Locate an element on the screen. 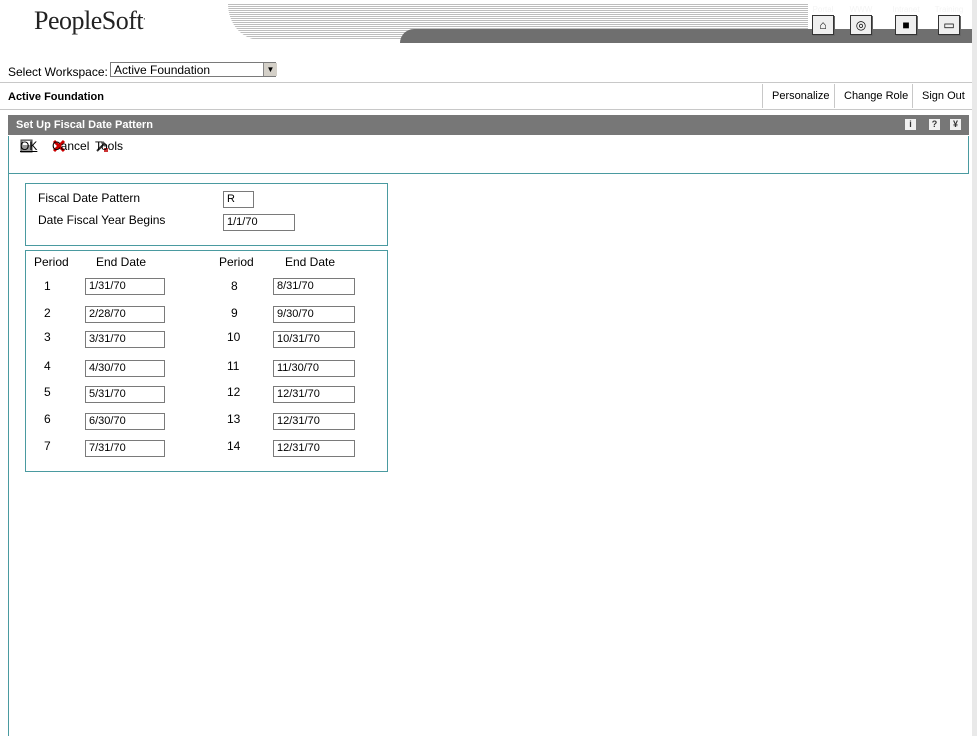  end-date-header-right: End Date is located at coordinates (310, 262).